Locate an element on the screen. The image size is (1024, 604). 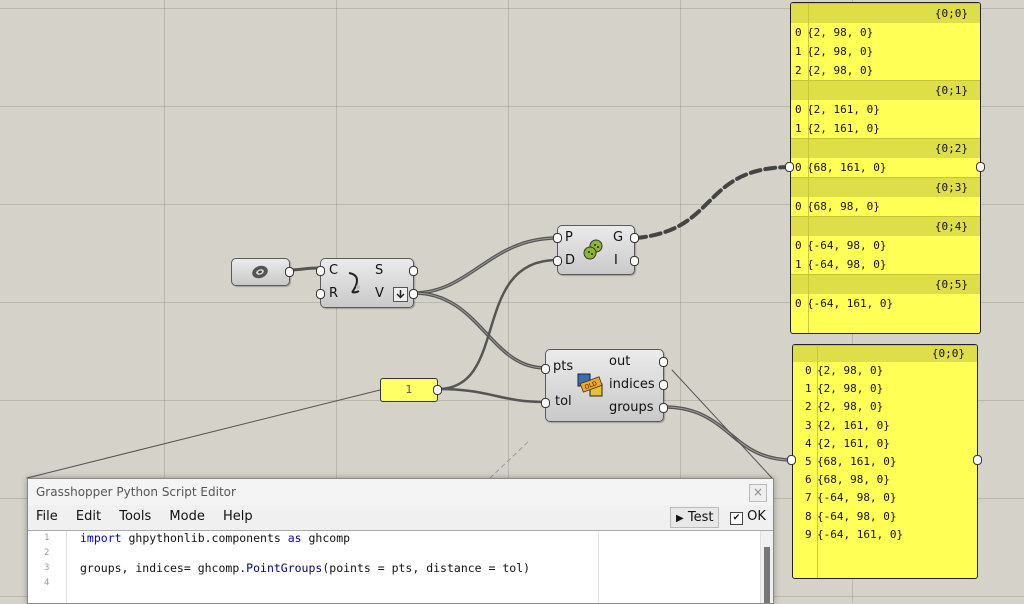
editor-close-button: × is located at coordinates (758, 493).